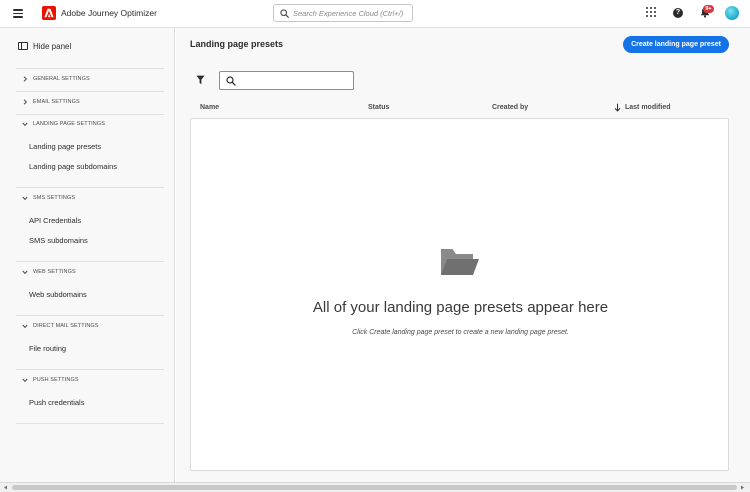 The height and width of the screenshot is (492, 750). I want to click on sidebar-item-web-subdomains: Web subdomains, so click(58, 294).